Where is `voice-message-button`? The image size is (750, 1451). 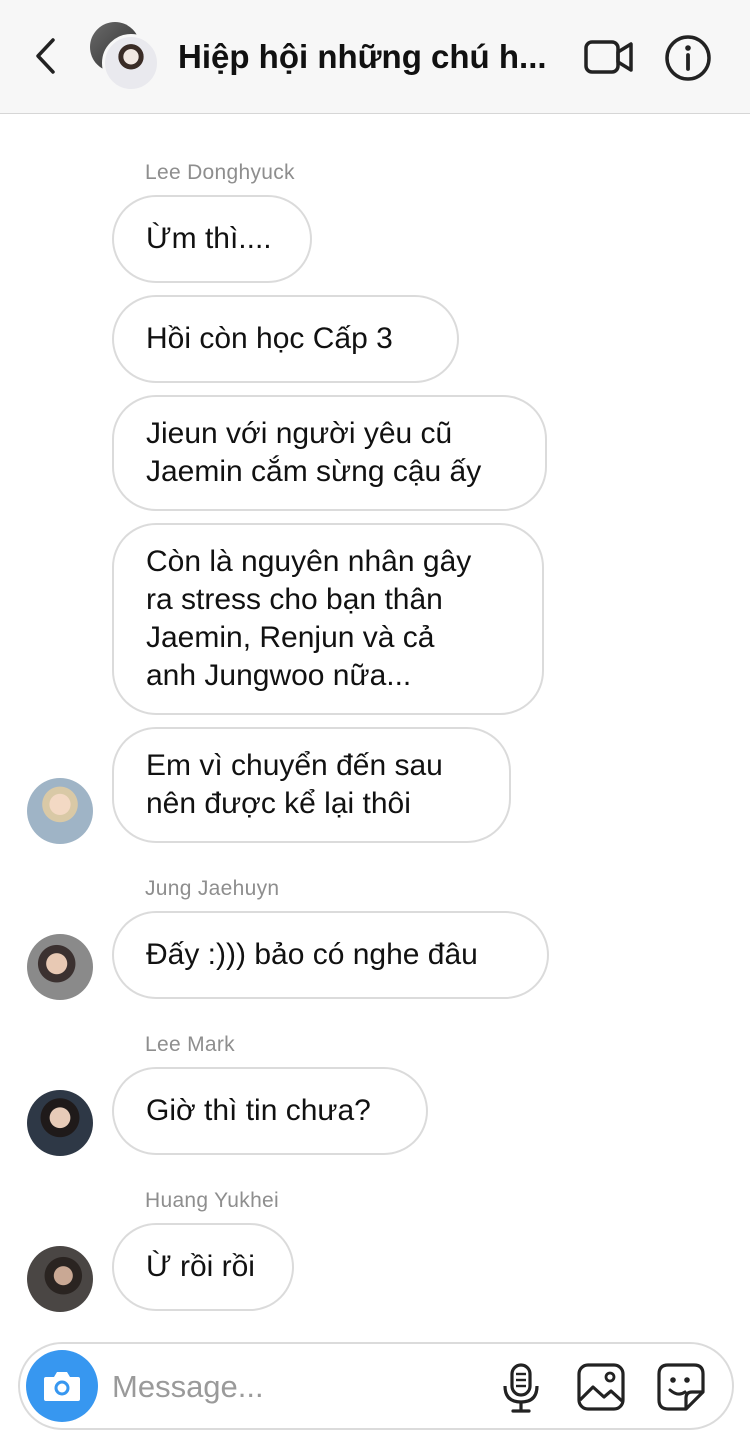
voice-message-button is located at coordinates (521, 1388).